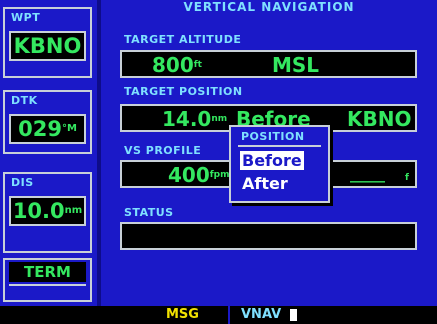 The image size is (437, 324). Describe the element at coordinates (261, 314) in the screenshot. I see `vnav-annunciator: VNAV` at that location.